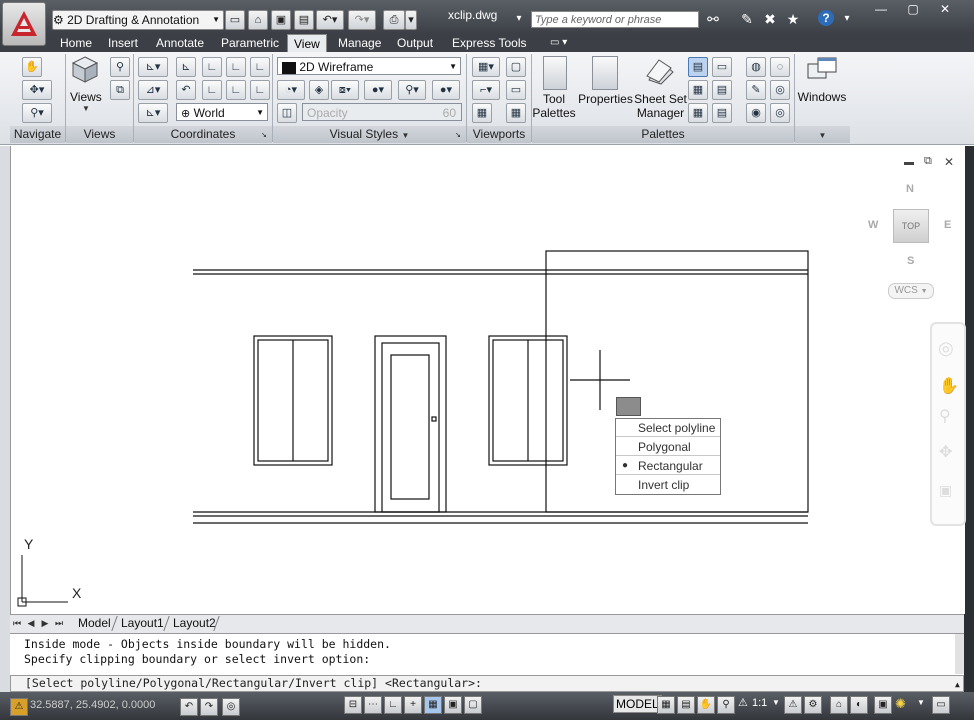 The height and width of the screenshot is (720, 974). I want to click on next-layout-icon: ▶, so click(45, 623).